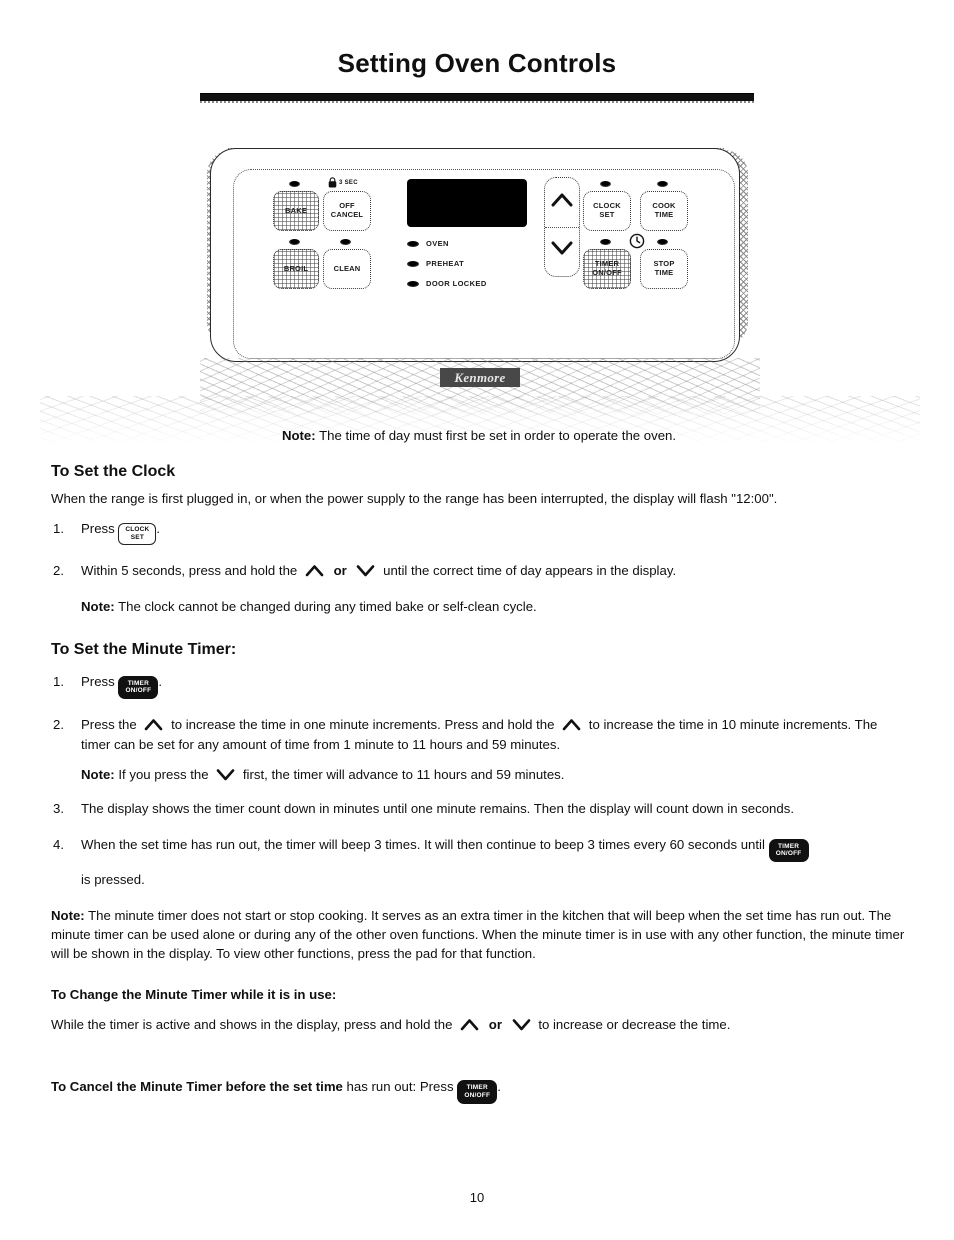  I want to click on pad-bake-label: BAKE, so click(296, 210).